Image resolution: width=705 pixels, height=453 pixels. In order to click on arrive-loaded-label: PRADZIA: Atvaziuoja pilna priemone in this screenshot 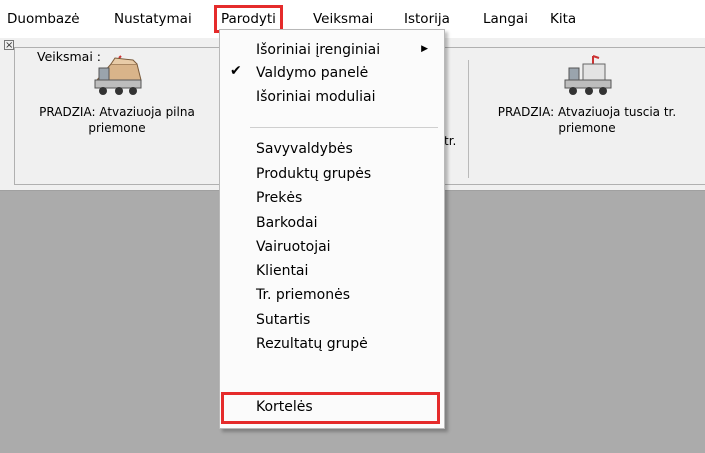, I will do `click(117, 120)`.